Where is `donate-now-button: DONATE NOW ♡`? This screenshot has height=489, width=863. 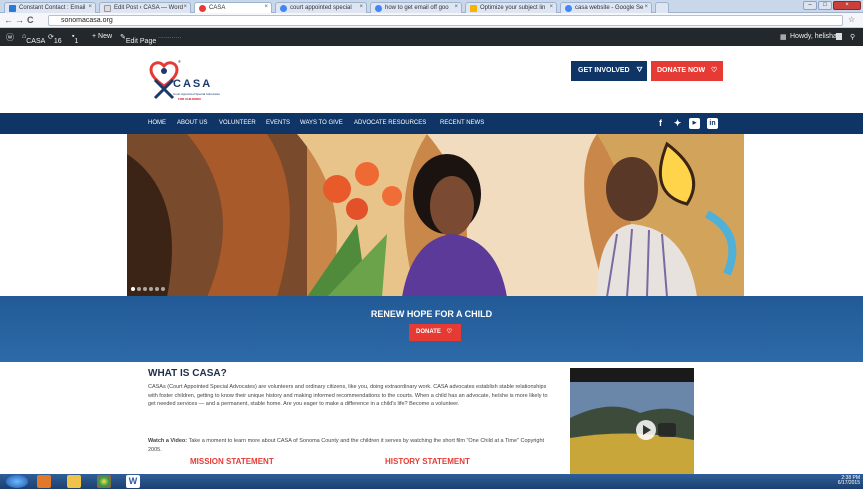
donate-now-button: DONATE NOW ♡ is located at coordinates (687, 71).